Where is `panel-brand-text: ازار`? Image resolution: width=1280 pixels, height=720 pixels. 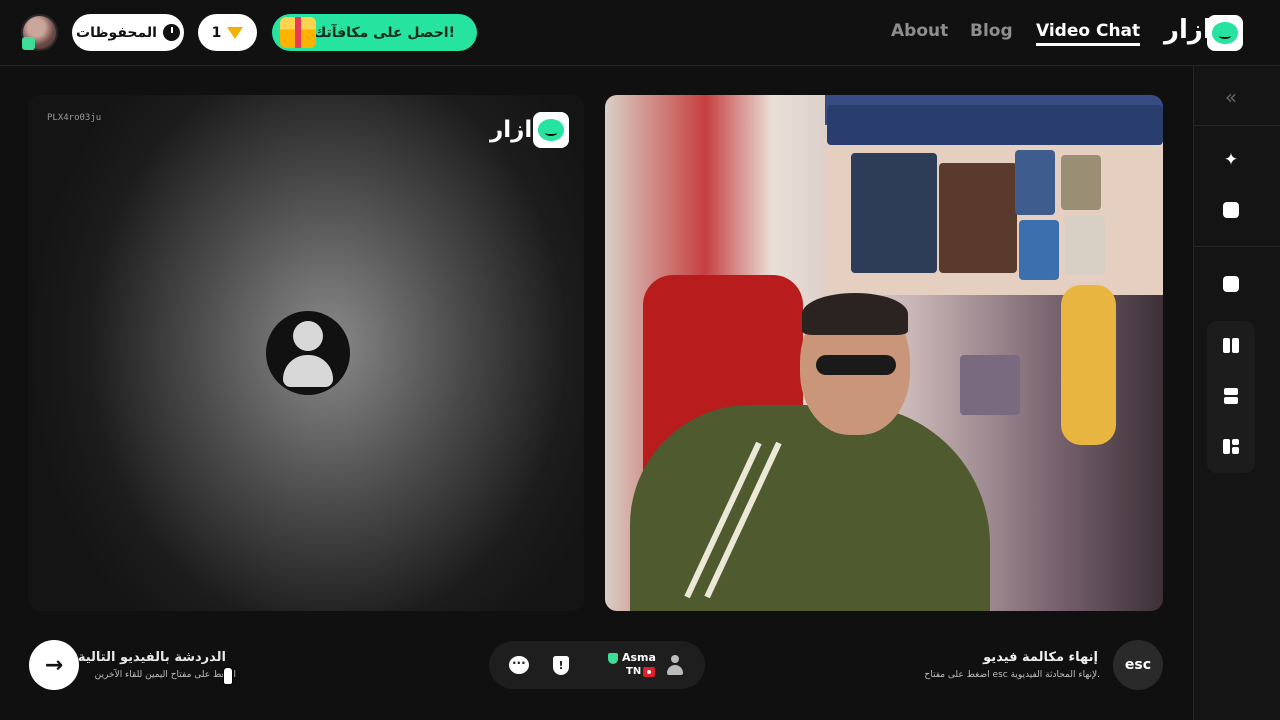
panel-brand-text: ازار is located at coordinates (511, 130).